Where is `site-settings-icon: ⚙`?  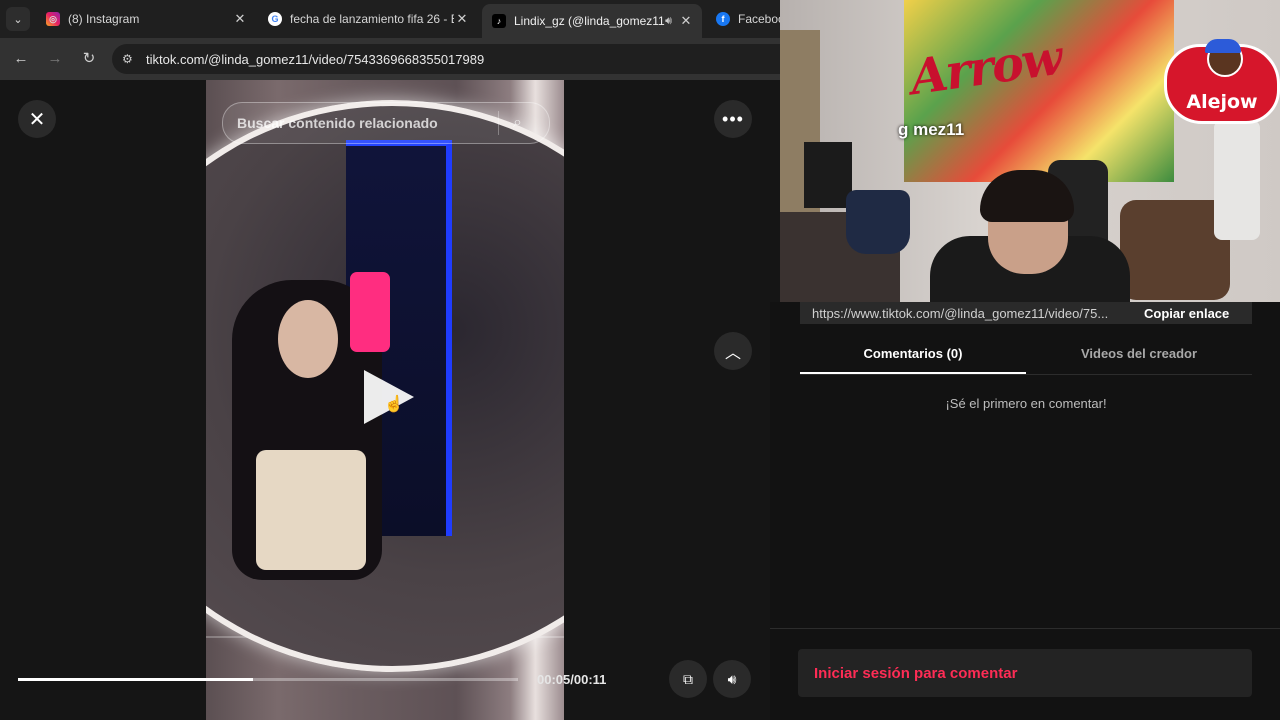
site-settings-icon: ⚙ is located at coordinates (129, 59).